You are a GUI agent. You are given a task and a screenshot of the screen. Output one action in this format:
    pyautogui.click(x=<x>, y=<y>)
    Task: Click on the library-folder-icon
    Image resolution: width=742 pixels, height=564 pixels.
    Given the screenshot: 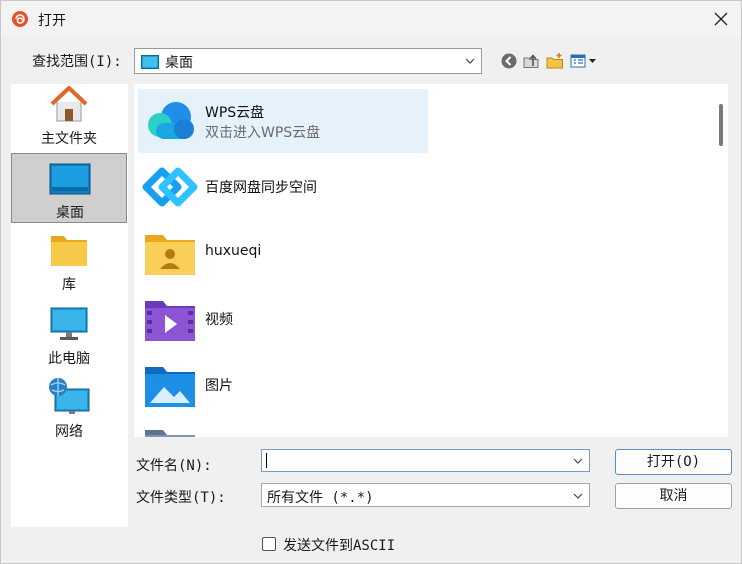 What is the action you would take?
    pyautogui.click(x=69, y=251)
    